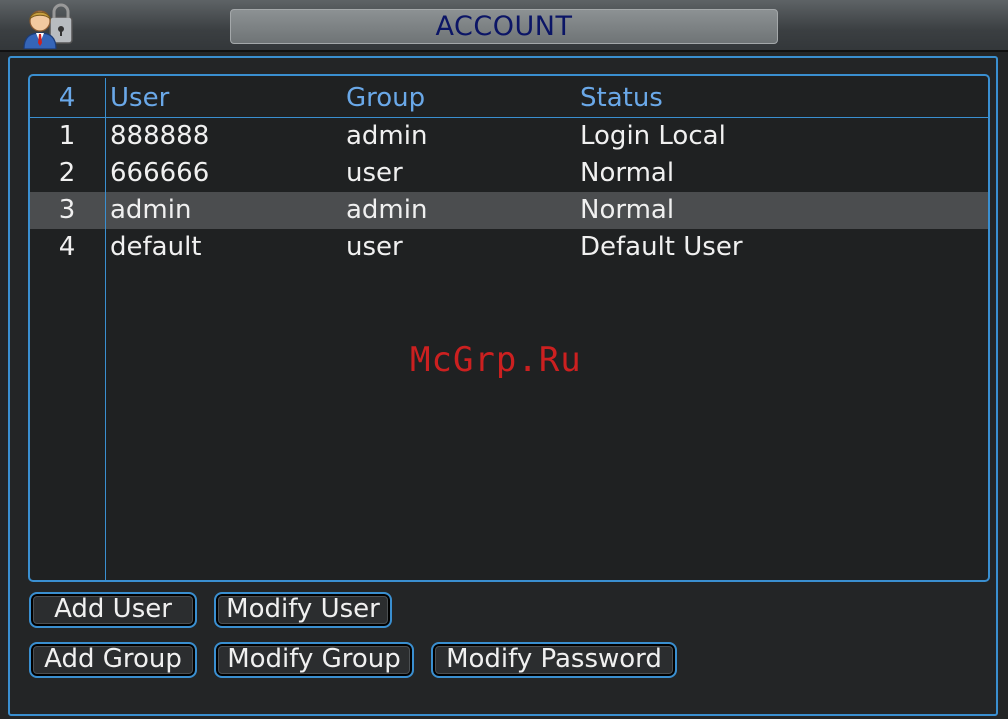  Describe the element at coordinates (105, 329) in the screenshot. I see `column-divider` at that location.